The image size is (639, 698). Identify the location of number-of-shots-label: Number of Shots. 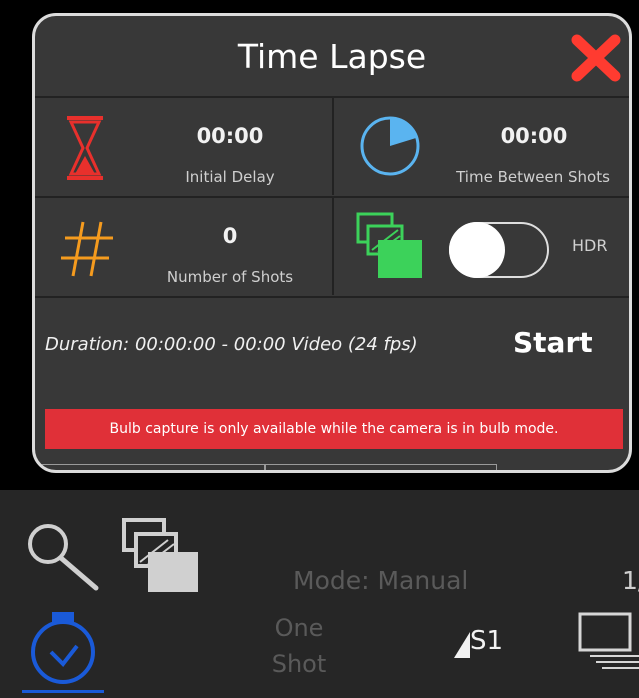
(230, 277).